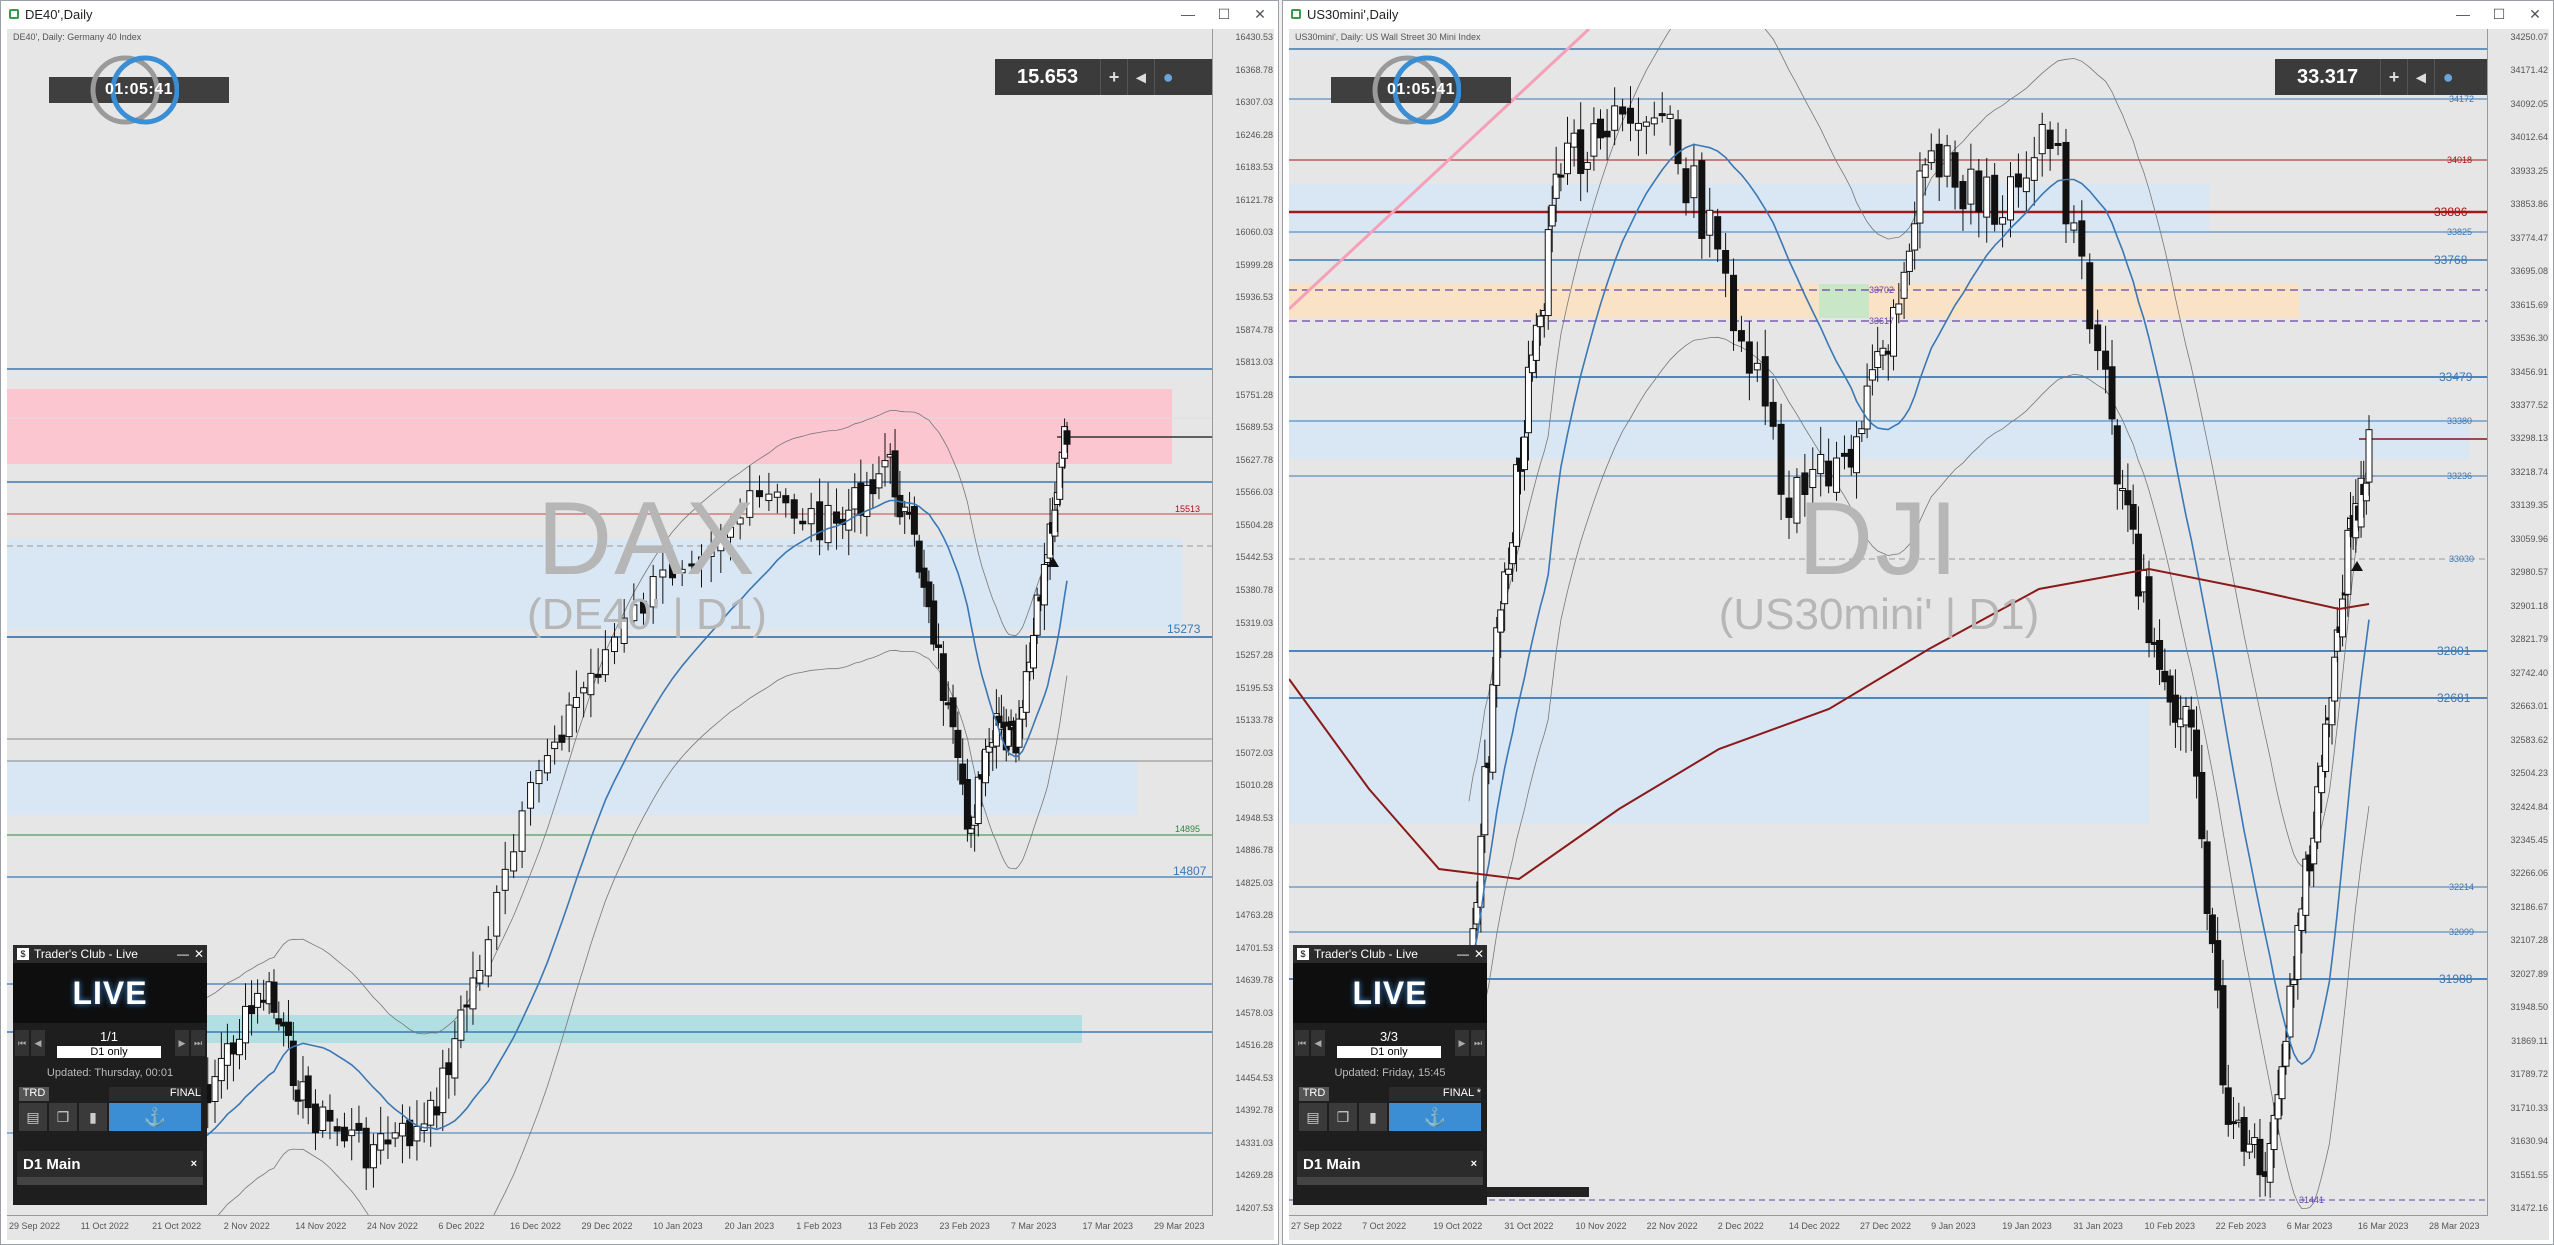 The image size is (2554, 1245). What do you see at coordinates (1814, 1226) in the screenshot?
I see `time-tick-label: 14 Dec 2022` at bounding box center [1814, 1226].